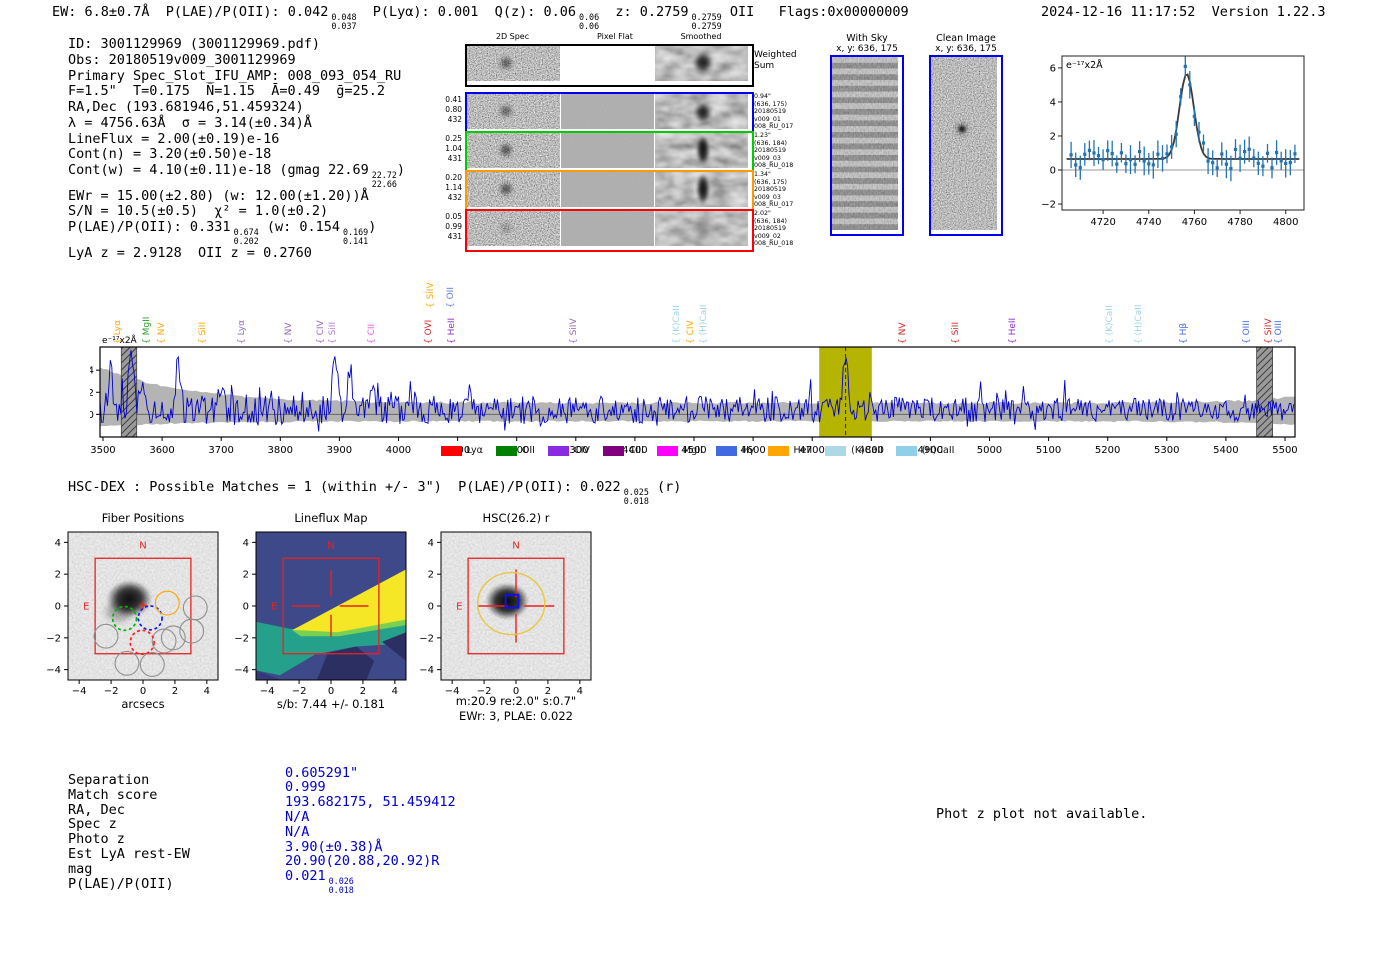  I want to click on fiber-positions-xlabel: arcsecs, so click(143, 704).